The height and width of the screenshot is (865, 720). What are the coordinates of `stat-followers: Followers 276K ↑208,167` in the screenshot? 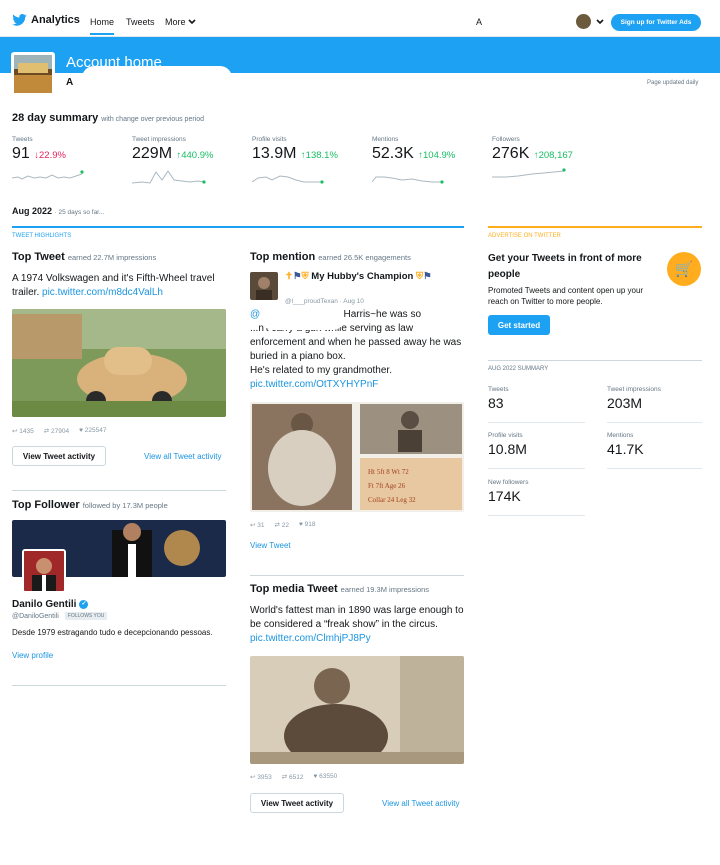 It's located at (532, 149).